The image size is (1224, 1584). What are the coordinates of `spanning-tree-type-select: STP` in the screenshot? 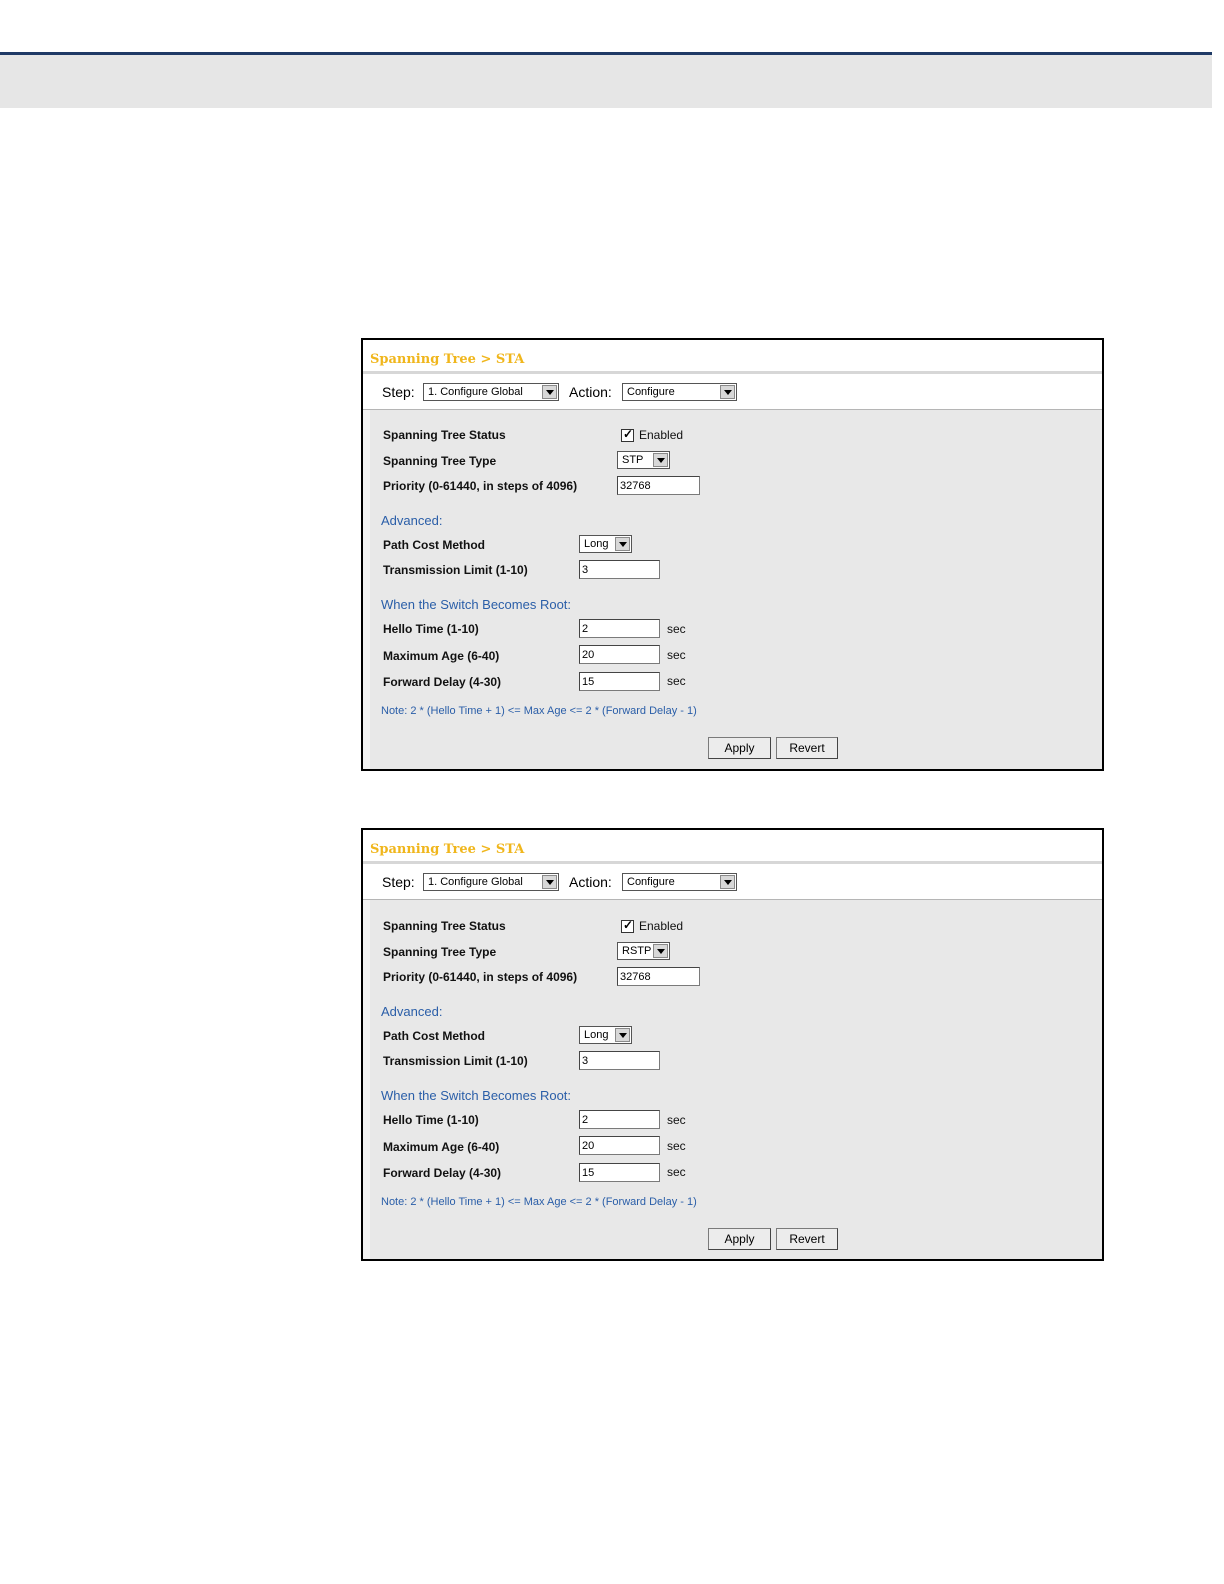 It's located at (643, 460).